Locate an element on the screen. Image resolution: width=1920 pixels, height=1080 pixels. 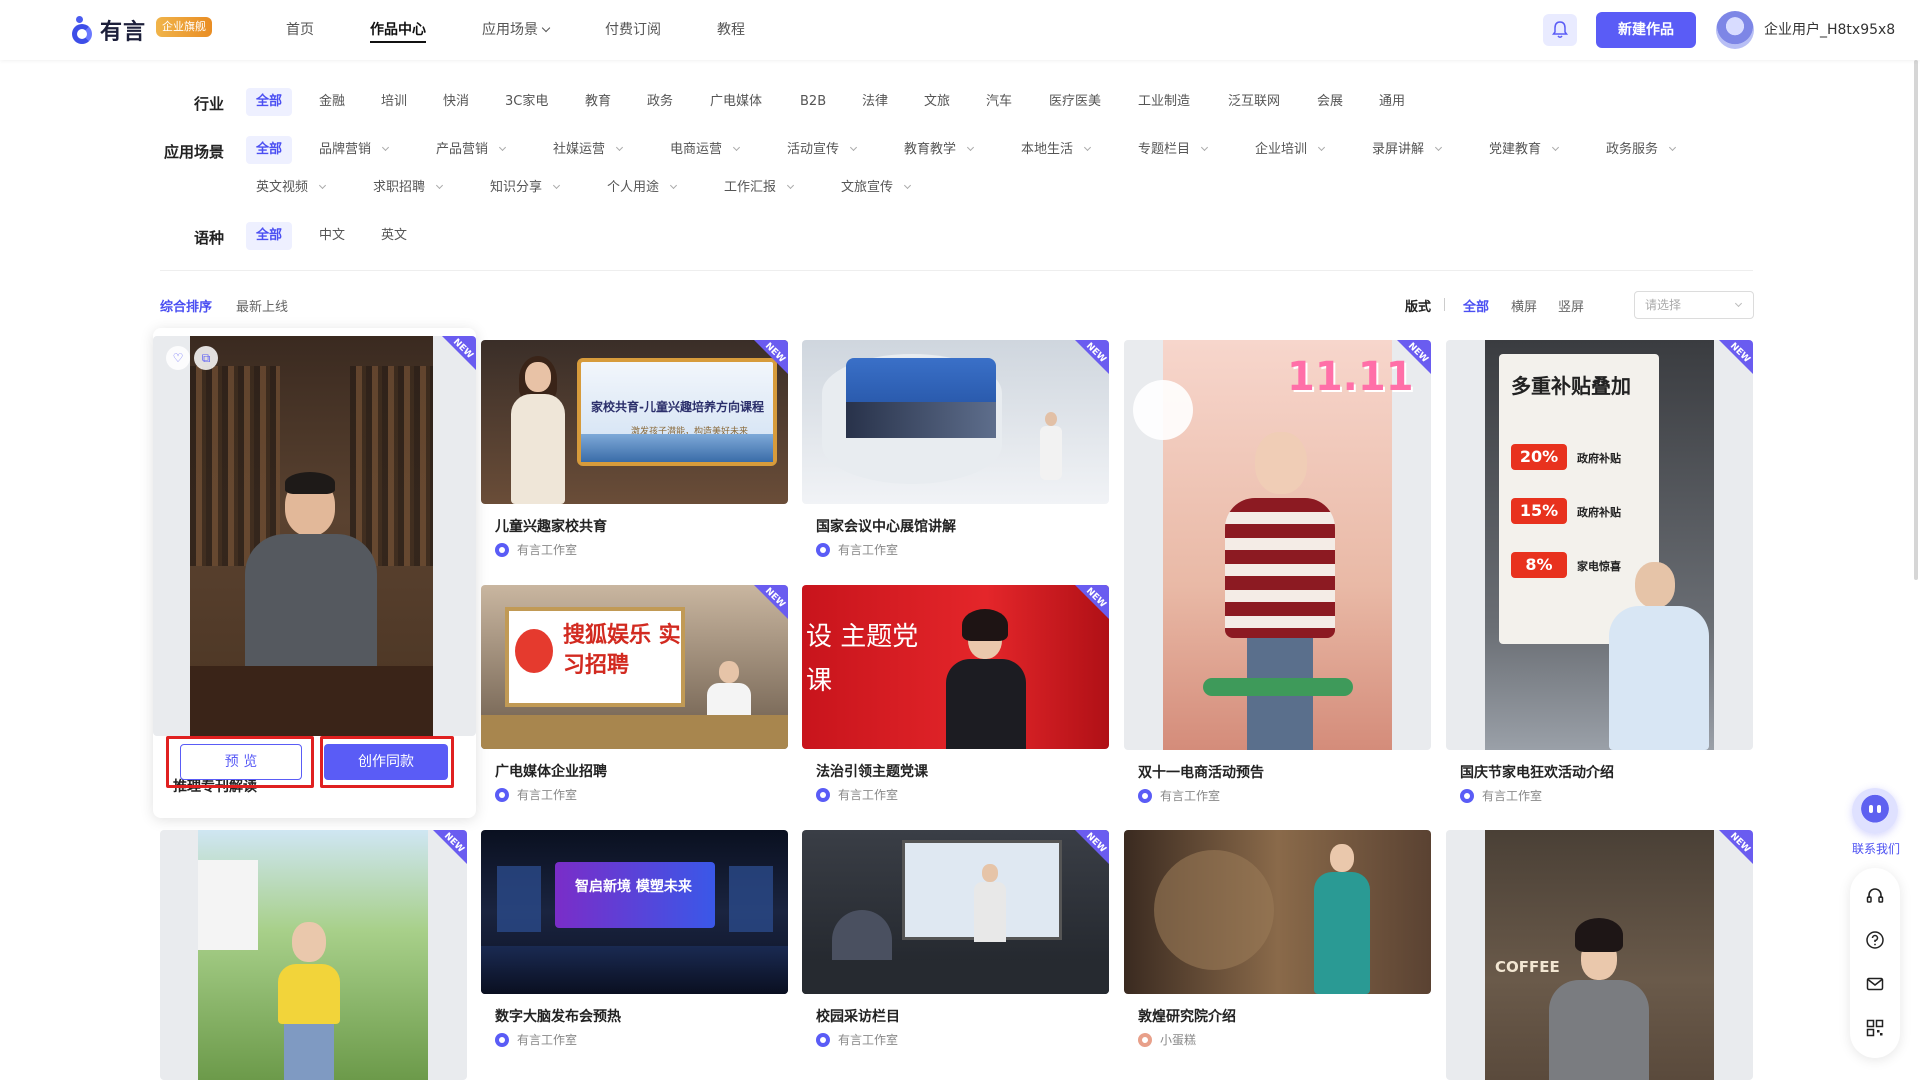
nav-subscription: 付费订阅 is located at coordinates (633, 30).